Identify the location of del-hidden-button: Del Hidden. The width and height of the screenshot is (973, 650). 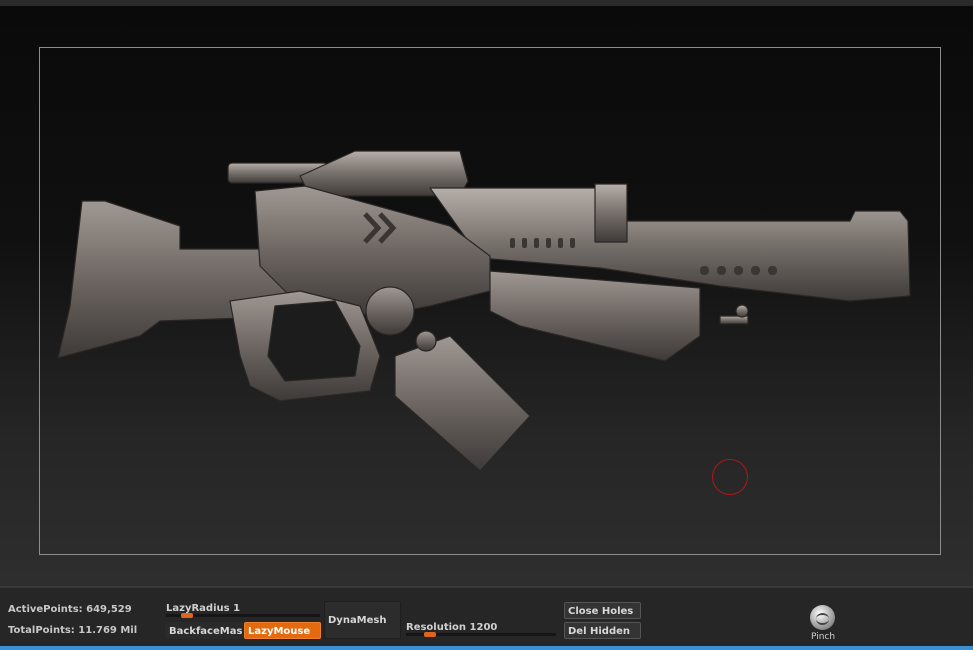
(602, 630).